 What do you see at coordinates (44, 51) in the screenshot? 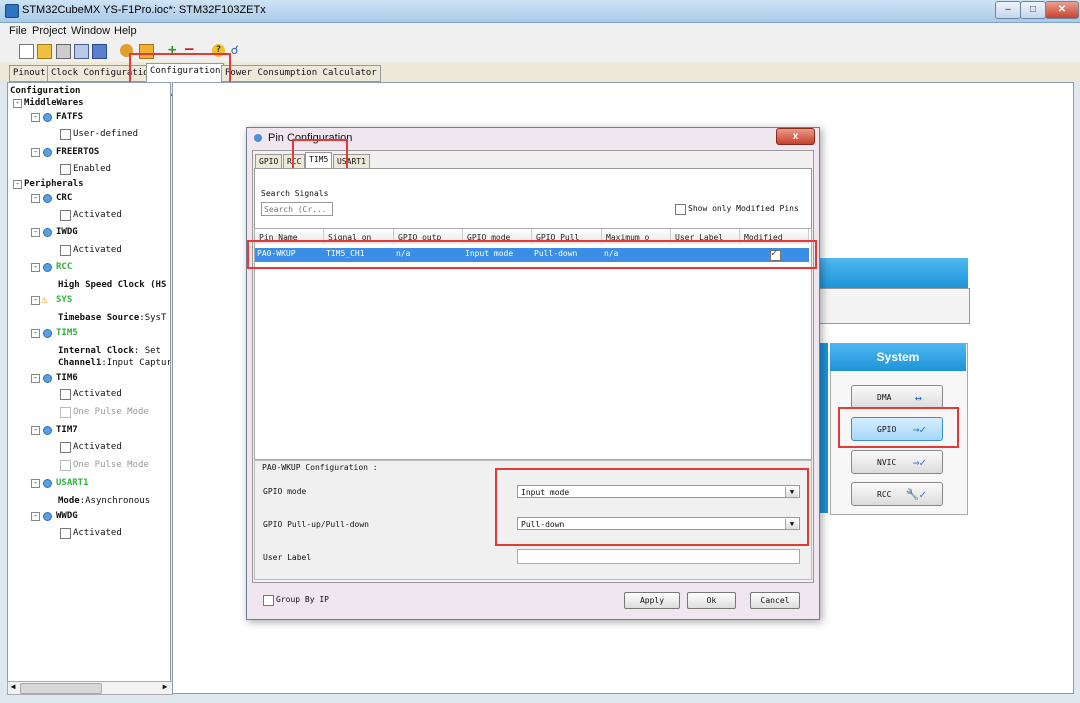
I see `open-folder-icon` at bounding box center [44, 51].